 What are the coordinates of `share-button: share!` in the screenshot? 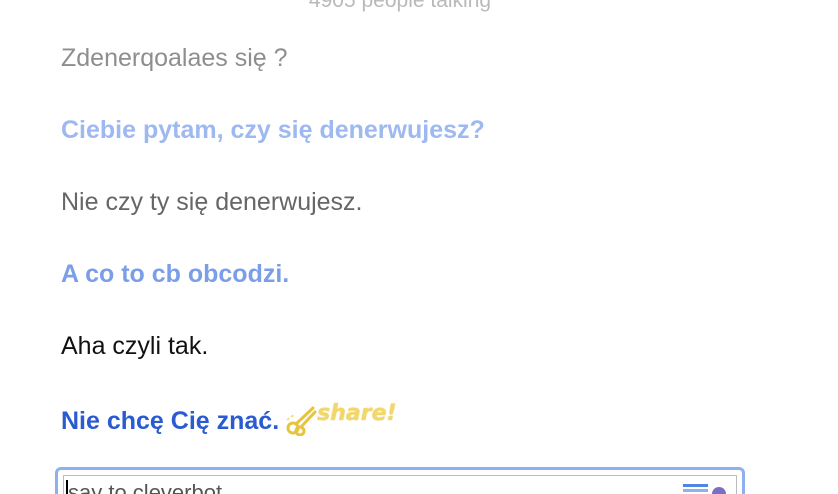 It's located at (341, 418).